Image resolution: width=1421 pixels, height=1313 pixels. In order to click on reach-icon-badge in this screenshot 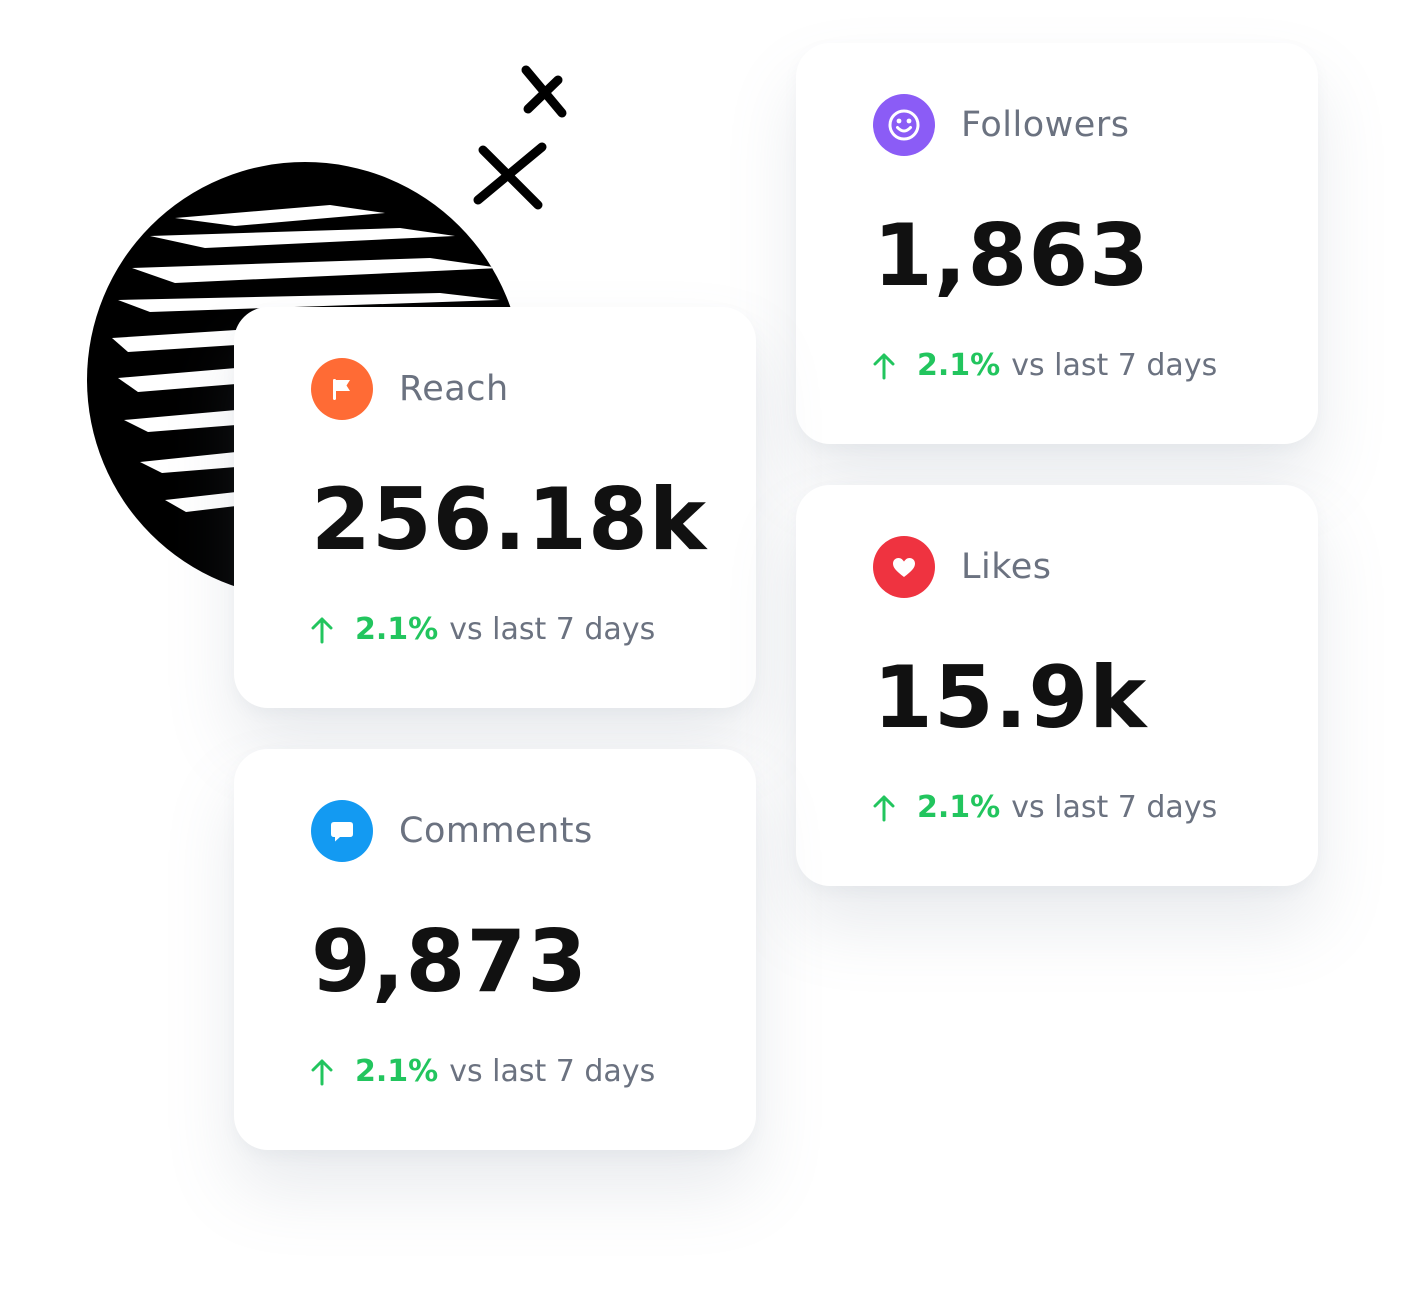, I will do `click(342, 389)`.